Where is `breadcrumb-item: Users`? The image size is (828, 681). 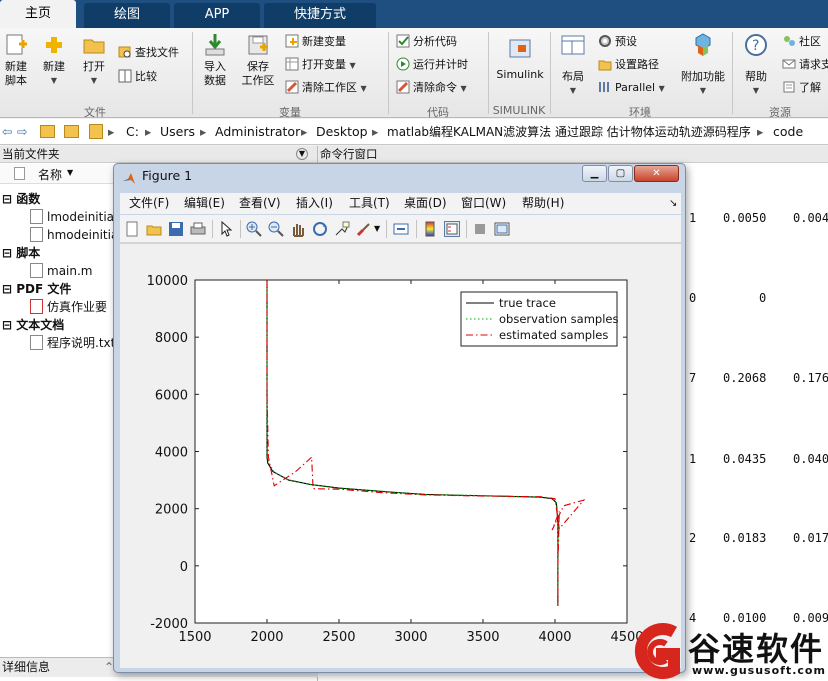 breadcrumb-item: Users is located at coordinates (177, 131).